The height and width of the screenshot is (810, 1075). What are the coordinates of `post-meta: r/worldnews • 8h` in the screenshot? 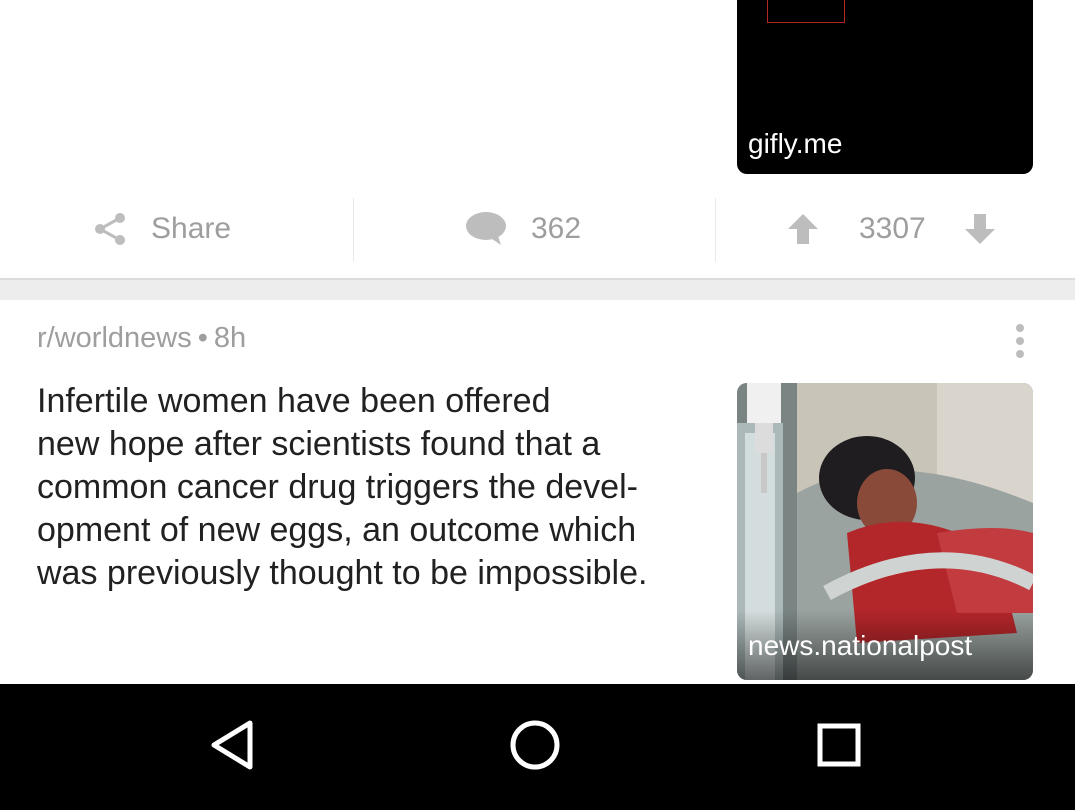 It's located at (141, 338).